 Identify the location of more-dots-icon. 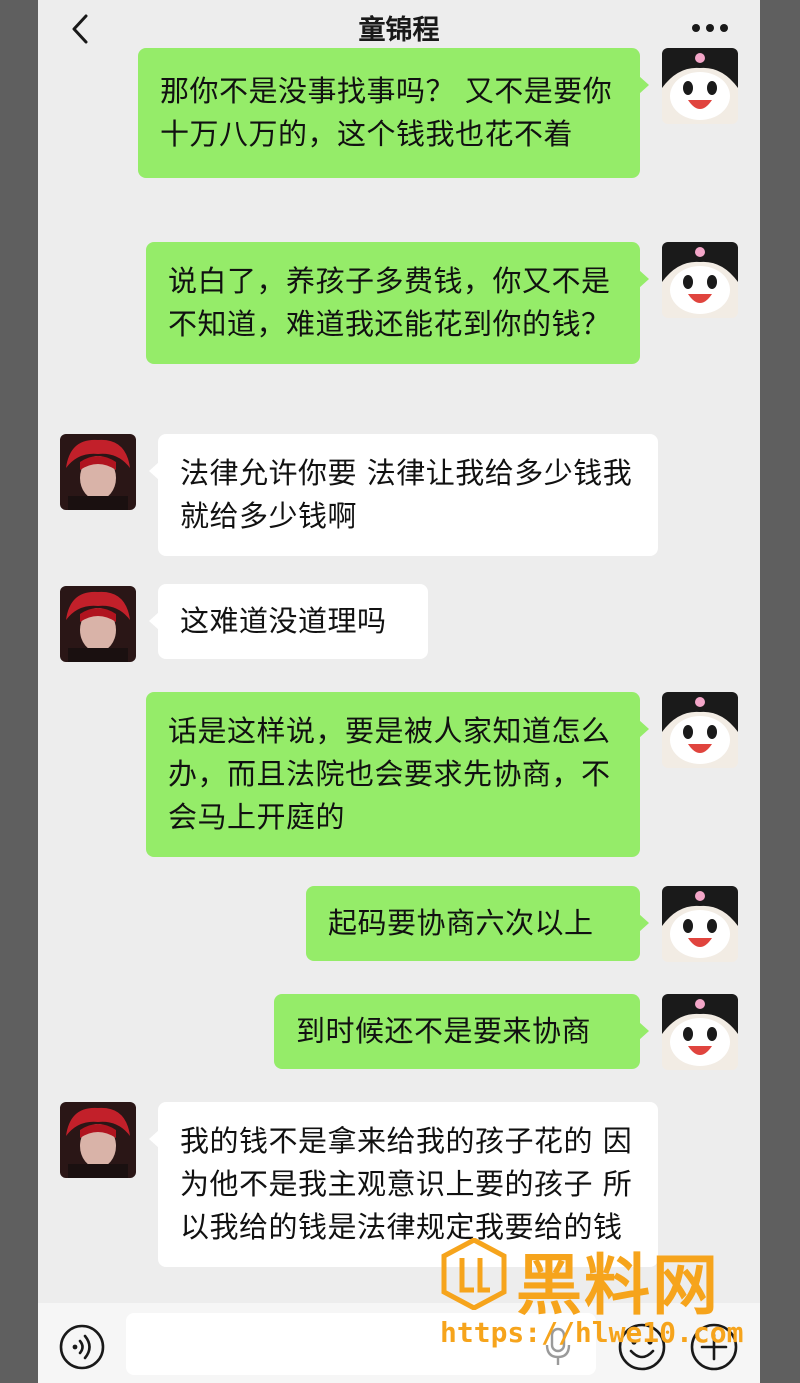
(710, 28).